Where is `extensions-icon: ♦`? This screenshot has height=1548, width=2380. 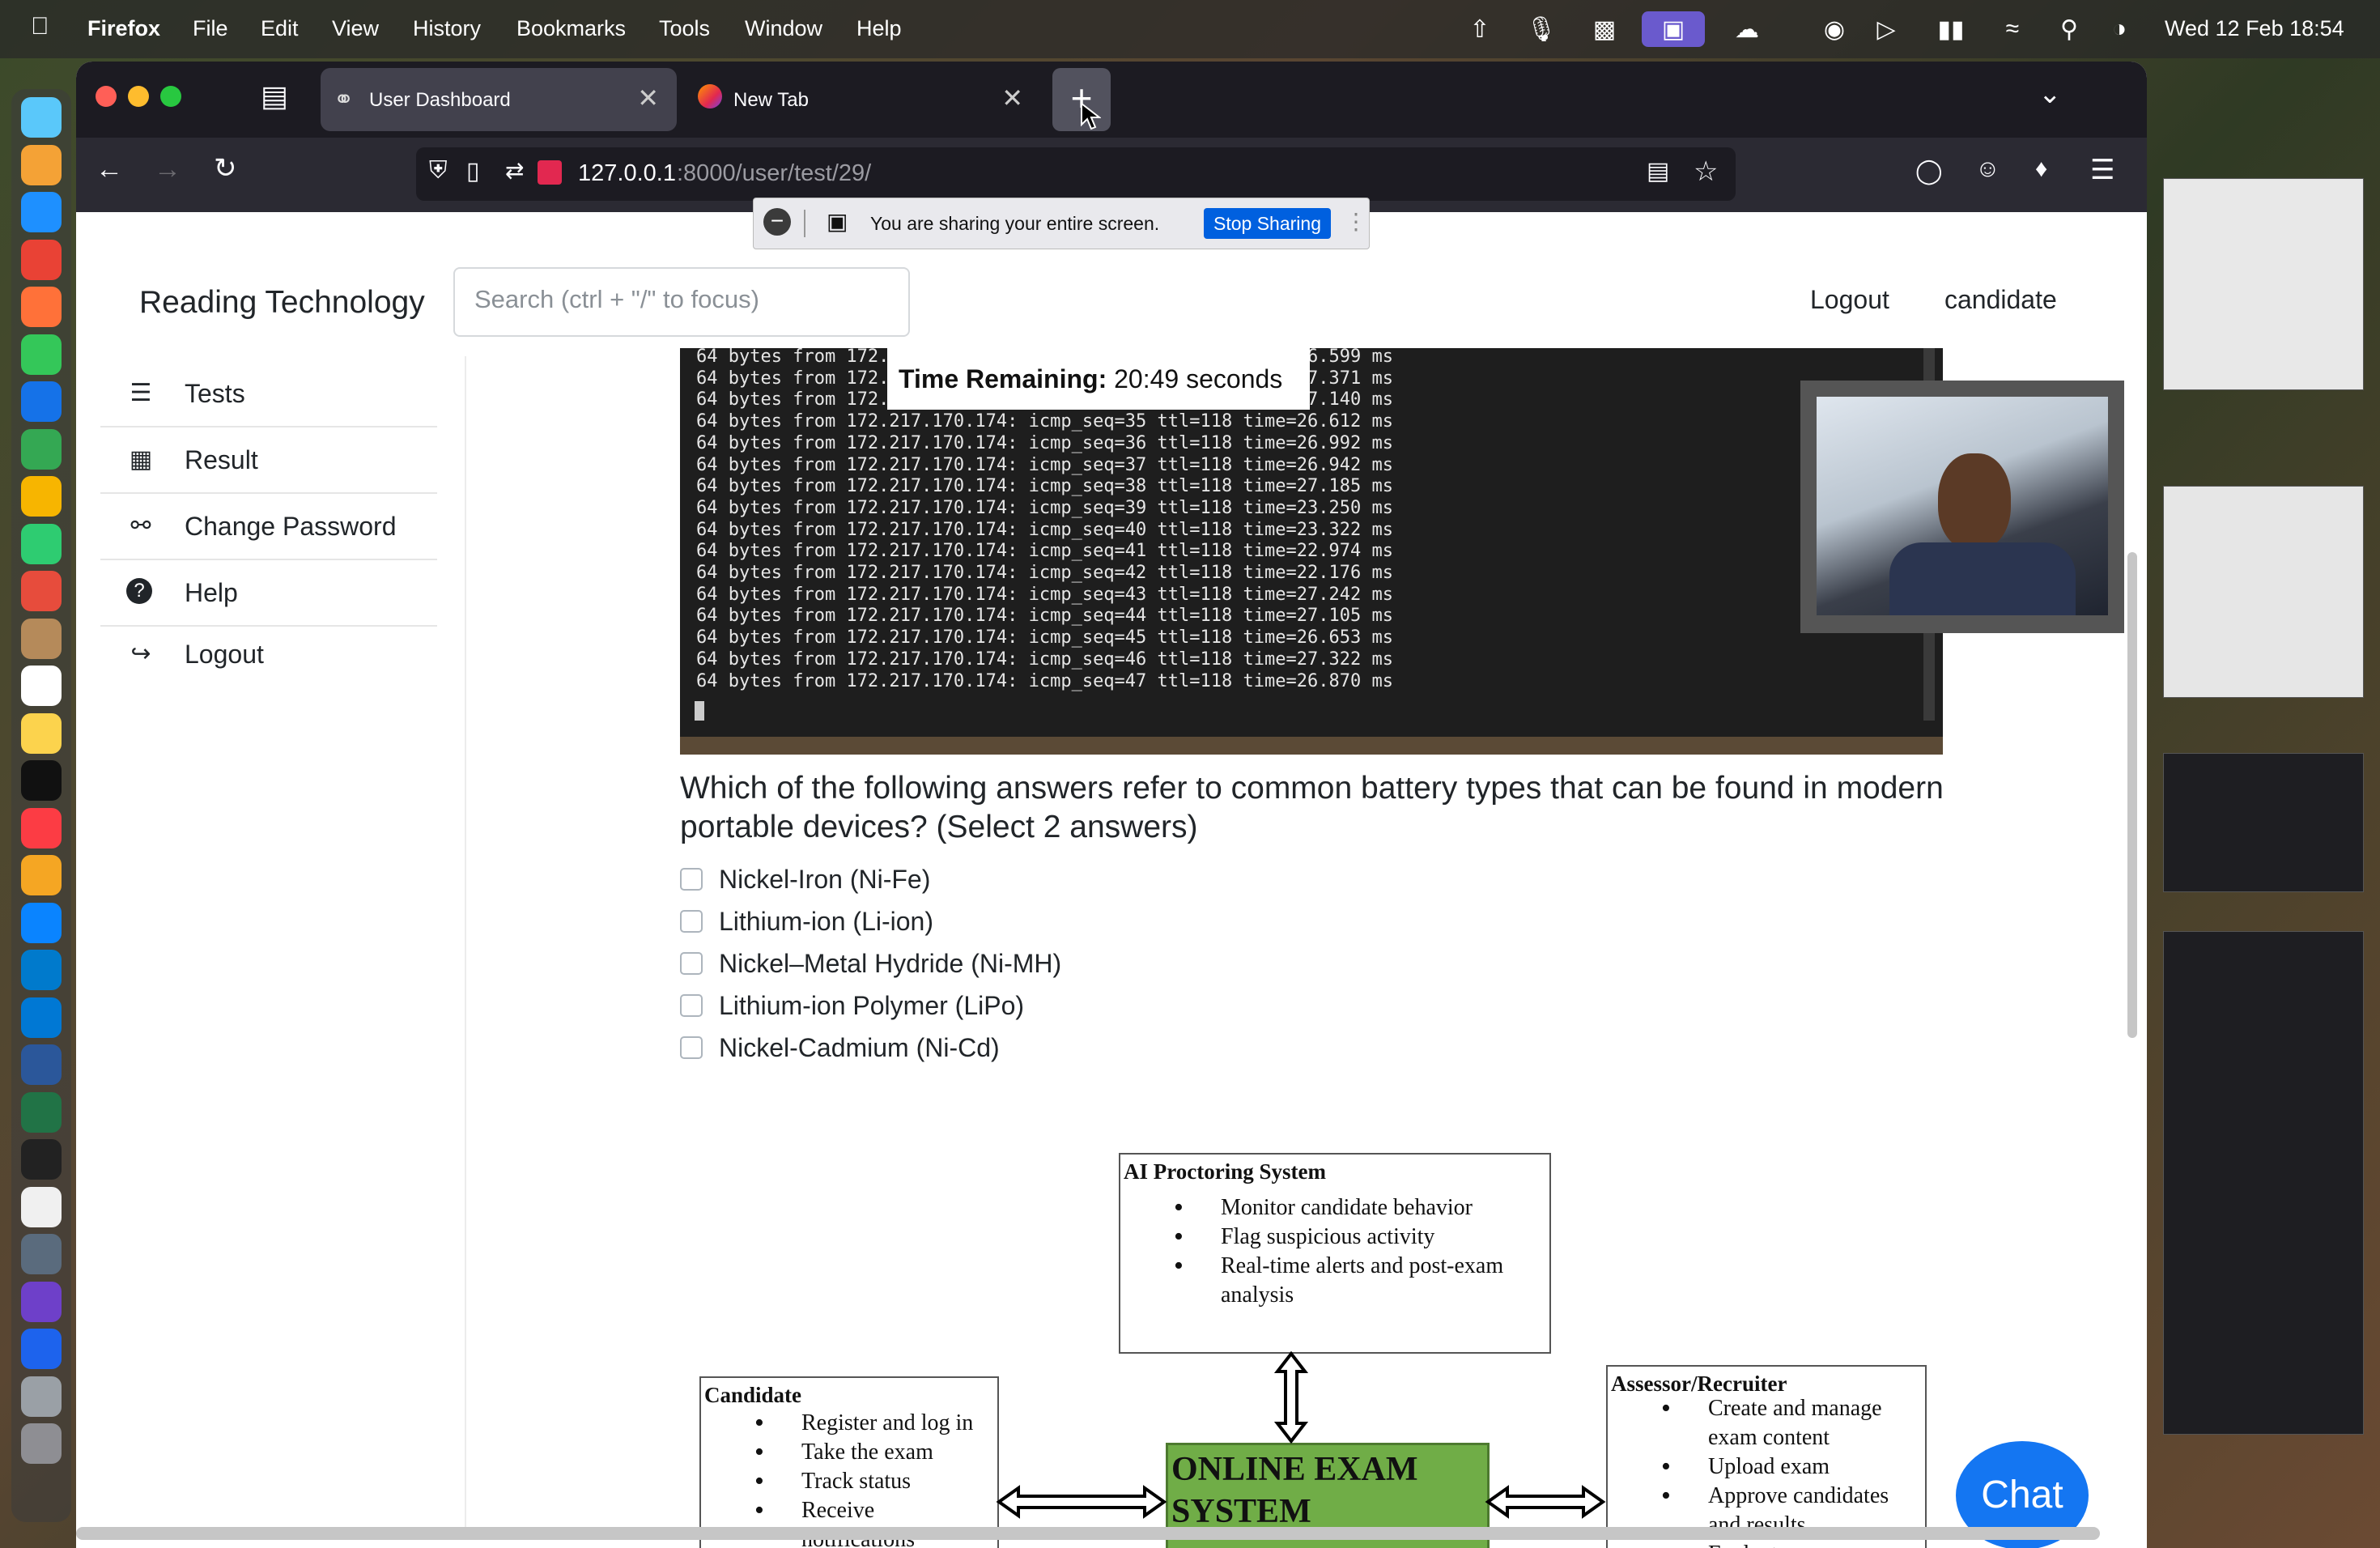 extensions-icon: ♦ is located at coordinates (2041, 169).